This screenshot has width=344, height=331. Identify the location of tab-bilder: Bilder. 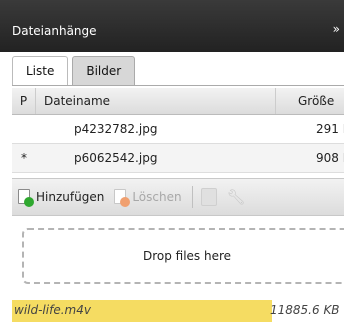
(104, 71).